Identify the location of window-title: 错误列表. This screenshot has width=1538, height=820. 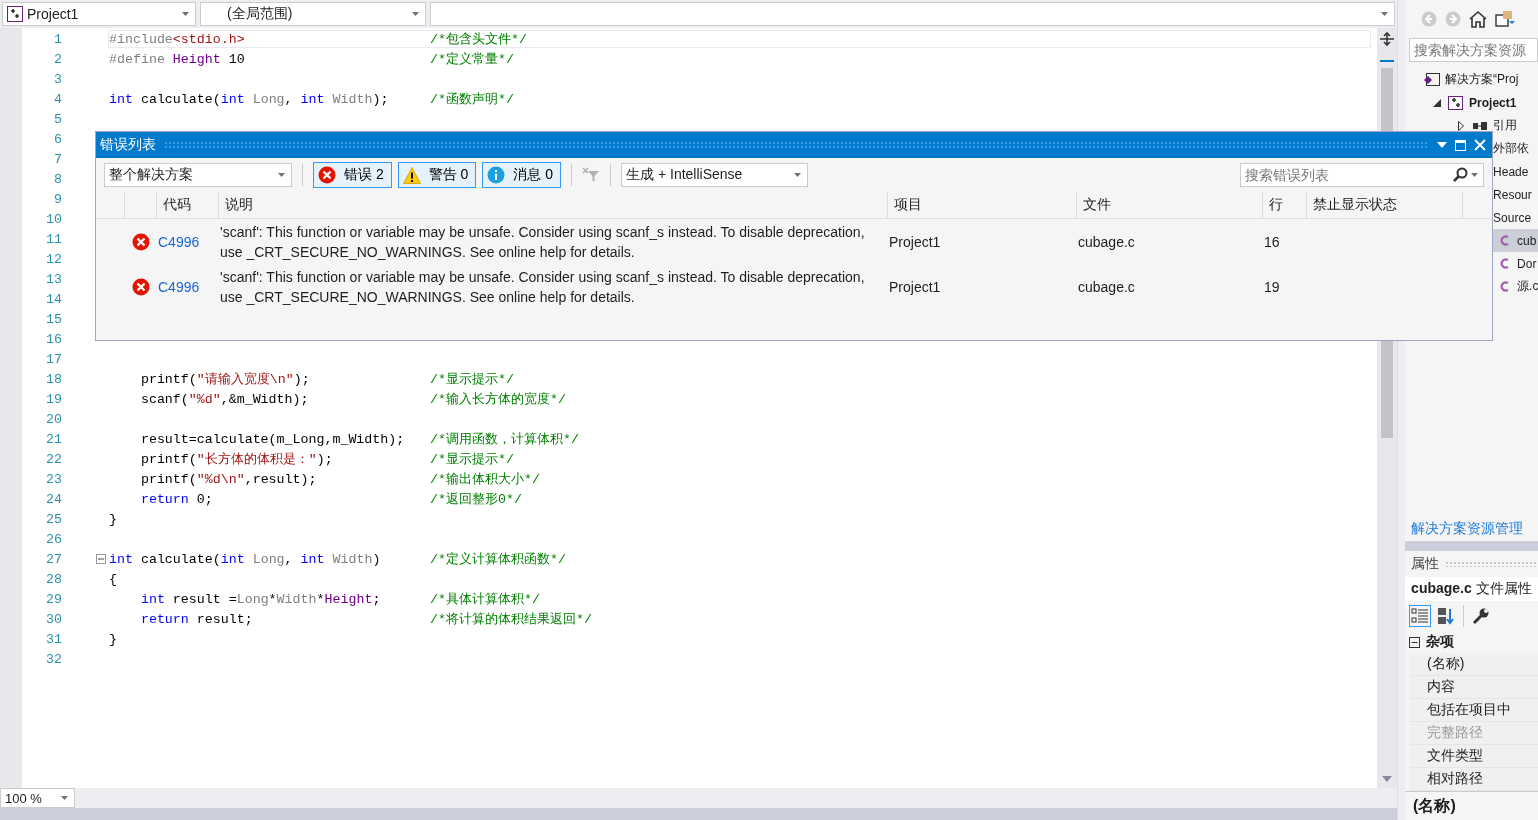
(128, 145).